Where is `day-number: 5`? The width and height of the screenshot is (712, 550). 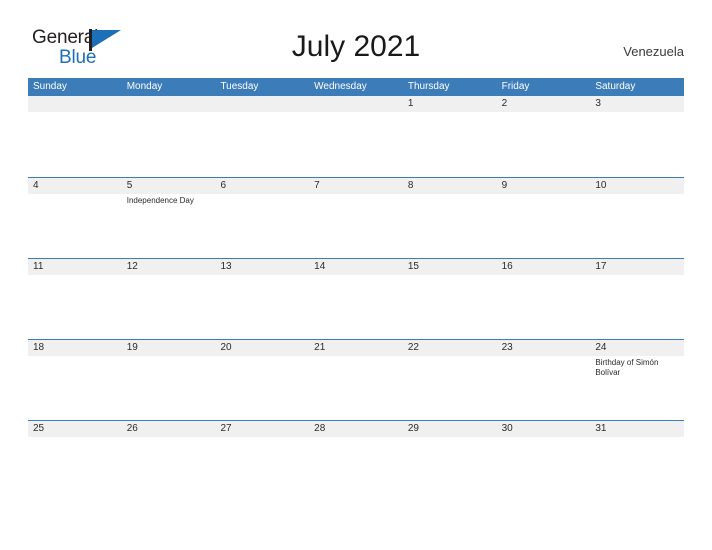
day-number: 5 is located at coordinates (129, 185).